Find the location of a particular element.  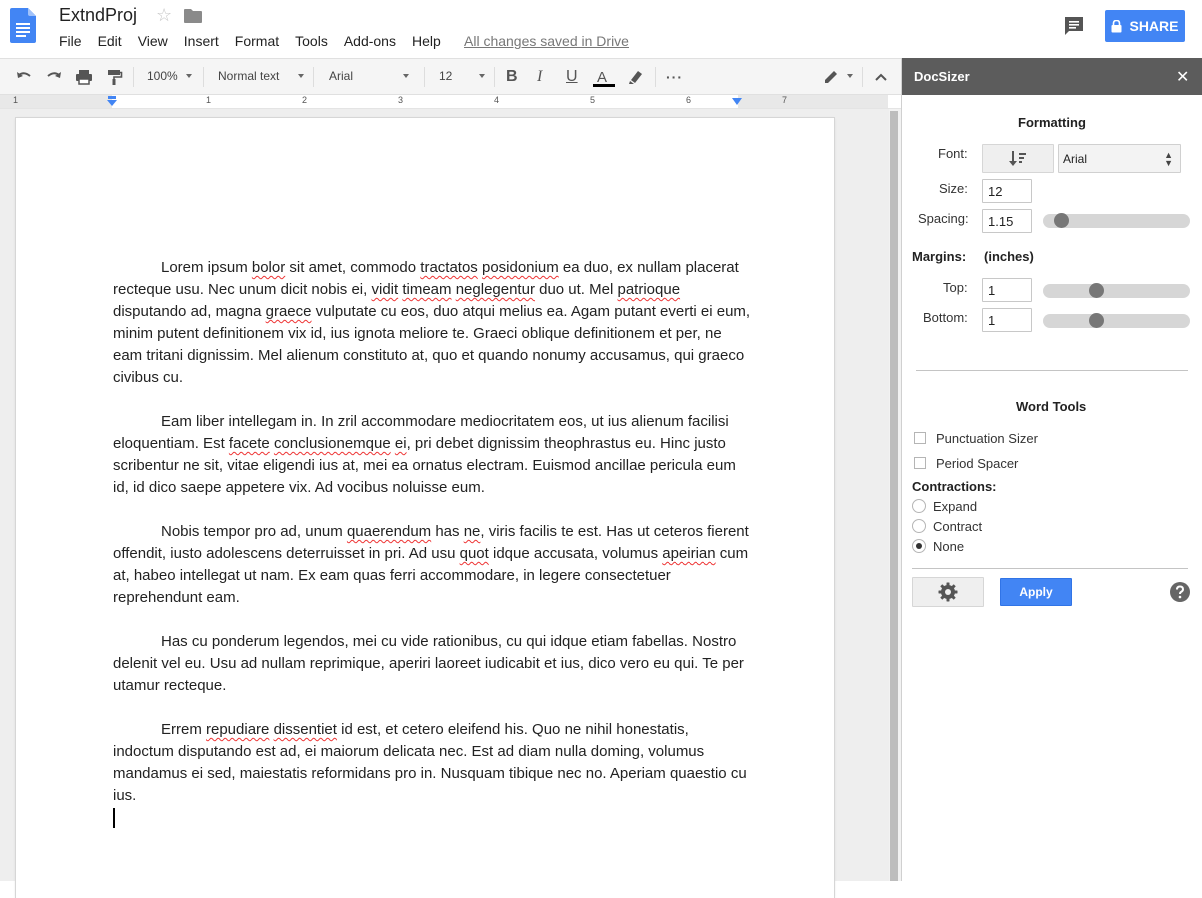

highlight-icon is located at coordinates (636, 77).